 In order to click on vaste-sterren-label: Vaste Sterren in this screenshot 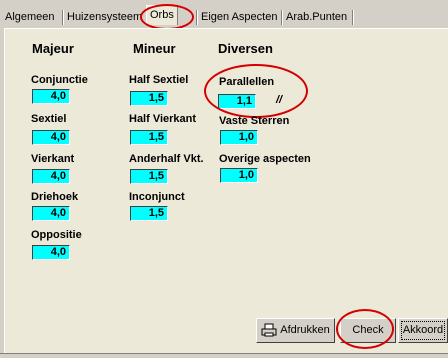, I will do `click(254, 121)`.